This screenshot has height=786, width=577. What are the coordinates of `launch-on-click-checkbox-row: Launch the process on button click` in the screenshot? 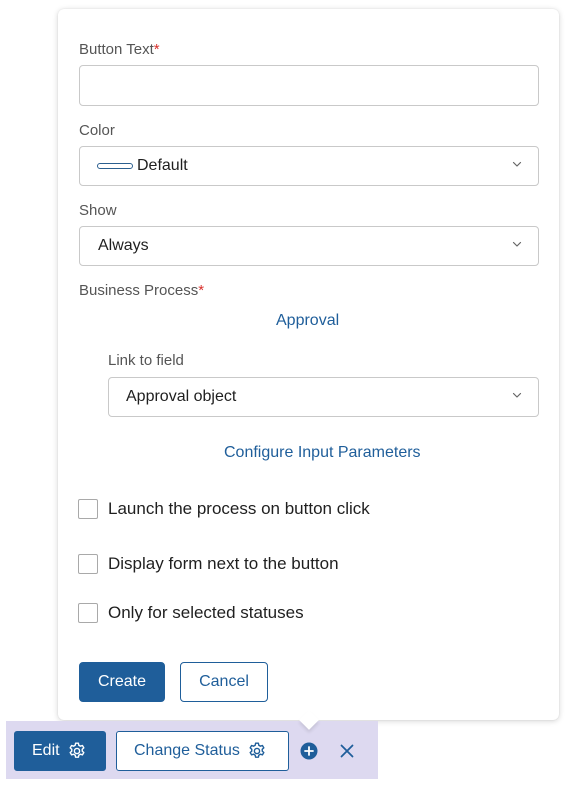 It's located at (224, 509).